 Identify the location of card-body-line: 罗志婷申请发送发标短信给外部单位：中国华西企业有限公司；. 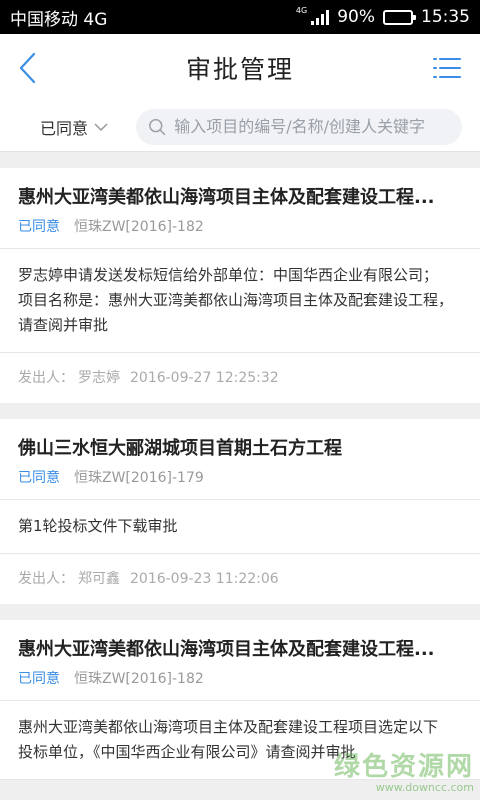
(228, 275).